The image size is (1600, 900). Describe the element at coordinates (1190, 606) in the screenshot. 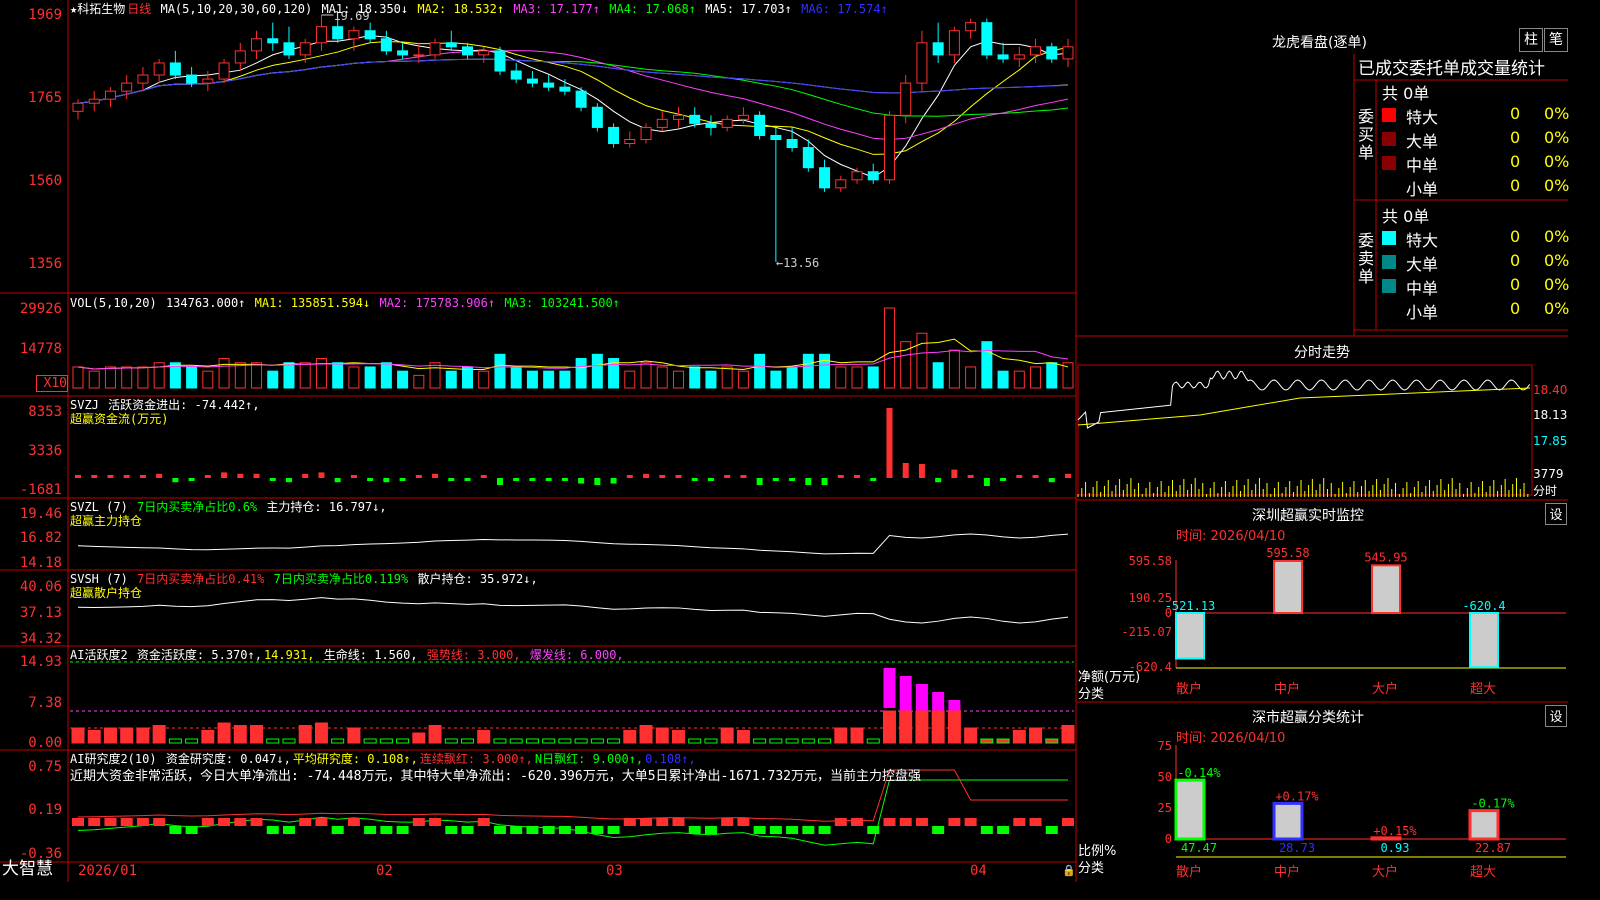

I see `monitor-value-label: -521.13` at that location.